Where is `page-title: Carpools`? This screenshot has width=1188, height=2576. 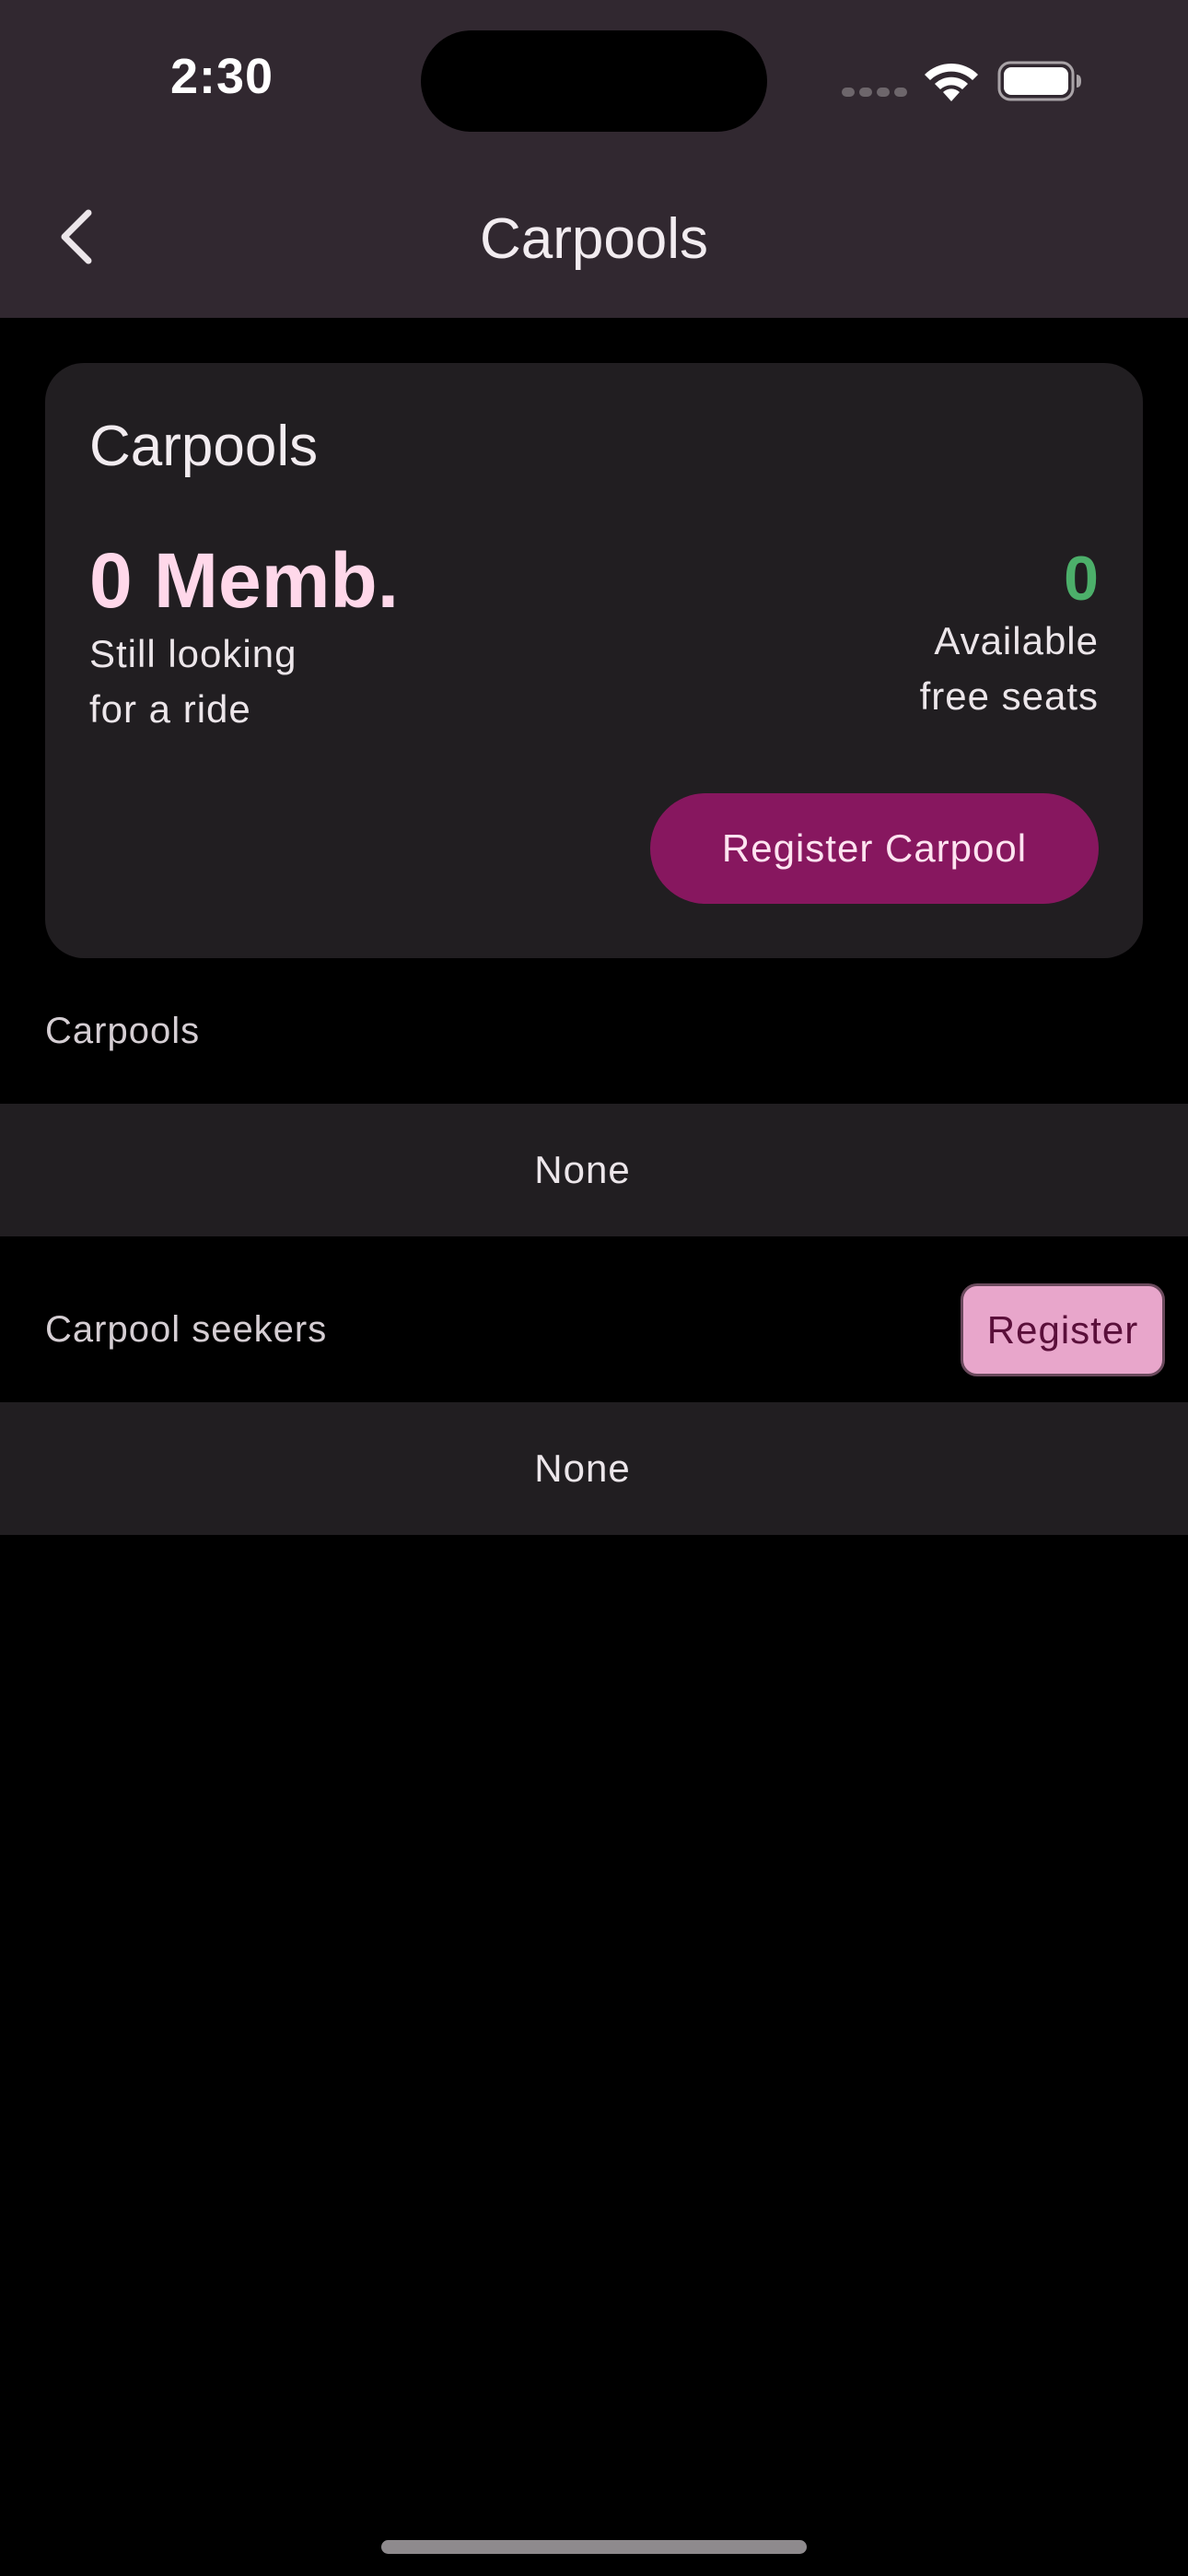
page-title: Carpools is located at coordinates (594, 239).